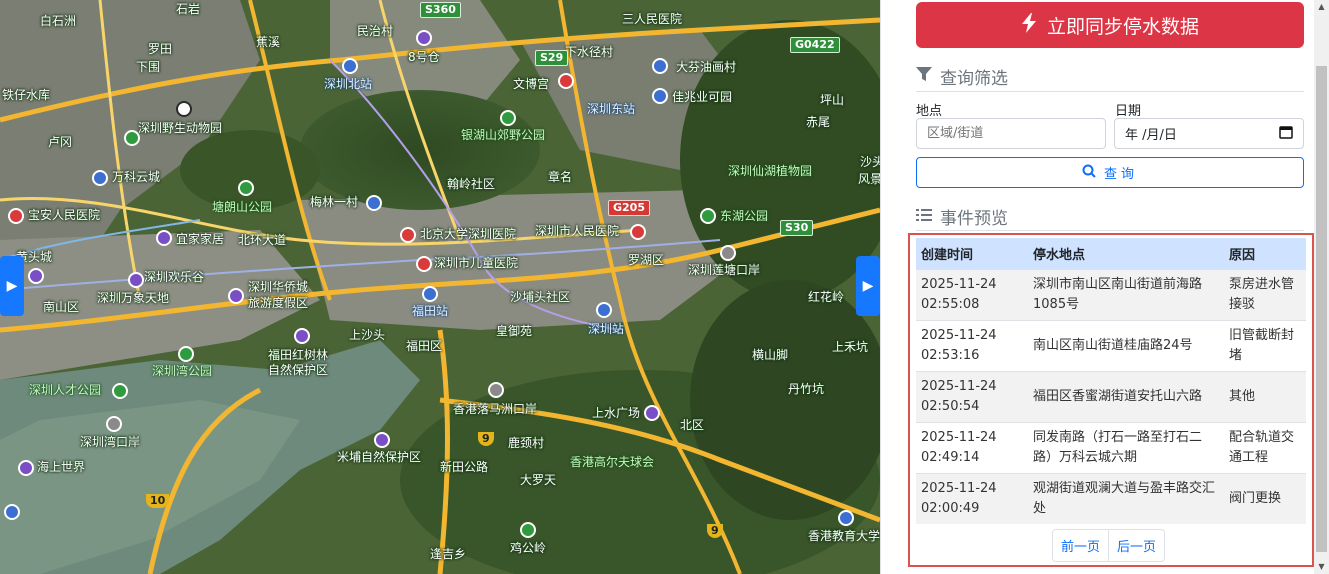  I want to click on map-place-label: 香港落马洲口岸, so click(495, 409).